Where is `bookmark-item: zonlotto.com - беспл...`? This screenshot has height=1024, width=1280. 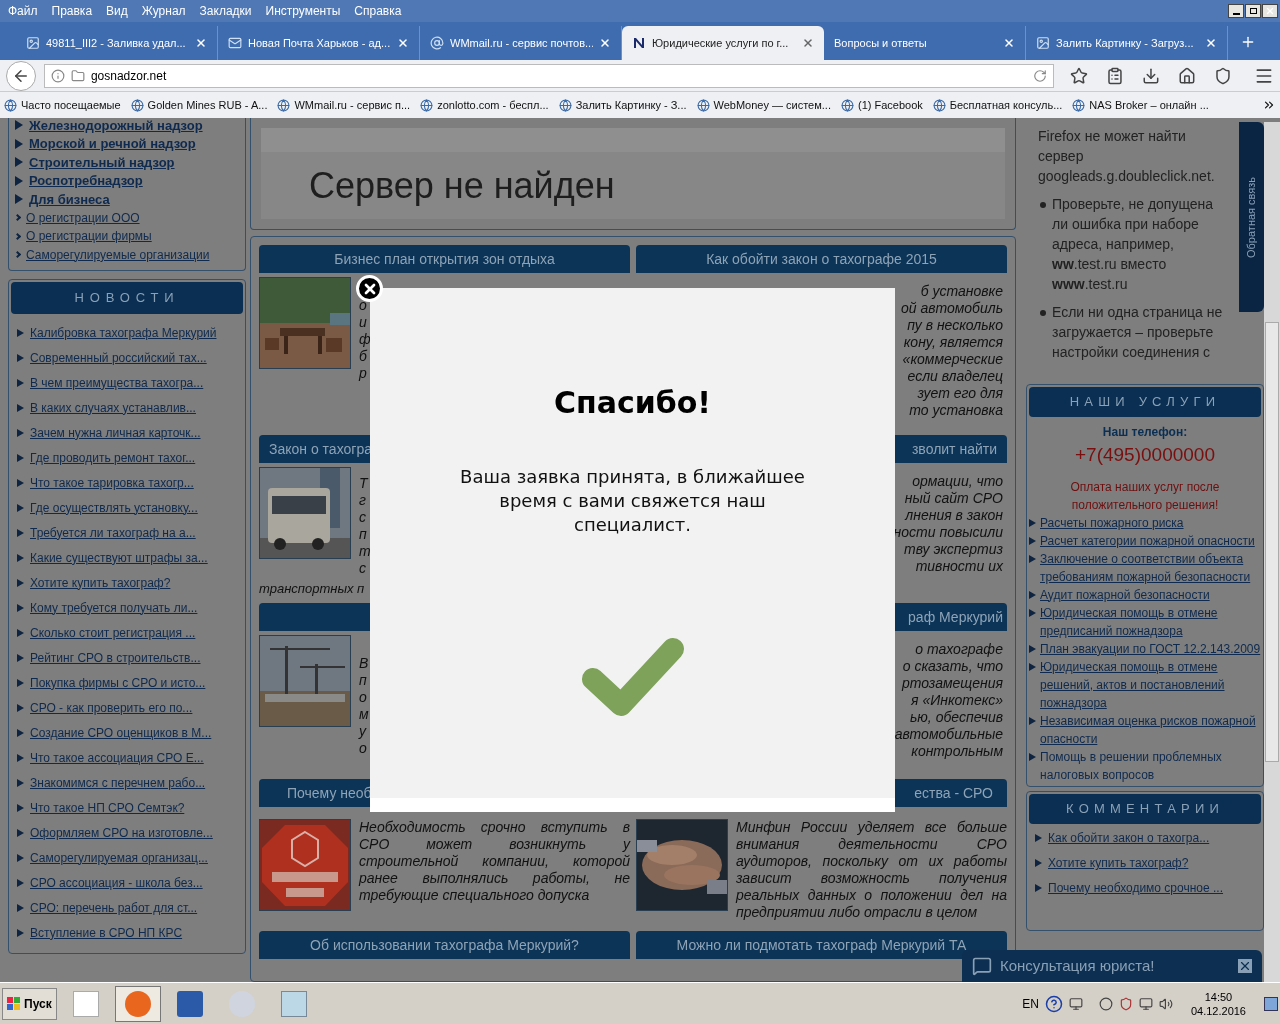
bookmark-item: zonlotto.com - беспл... is located at coordinates (484, 105).